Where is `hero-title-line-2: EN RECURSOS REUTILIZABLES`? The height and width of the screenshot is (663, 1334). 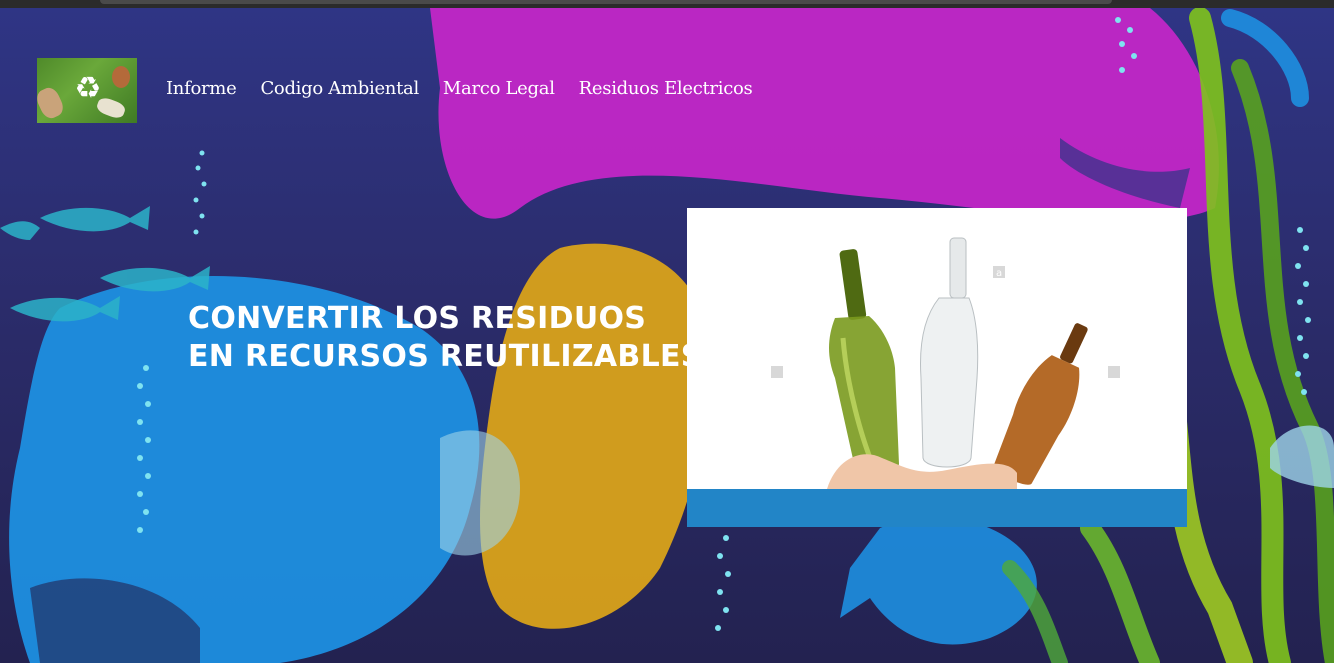
hero-title-line-2: EN RECURSOS REUTILIZABLES is located at coordinates (445, 356).